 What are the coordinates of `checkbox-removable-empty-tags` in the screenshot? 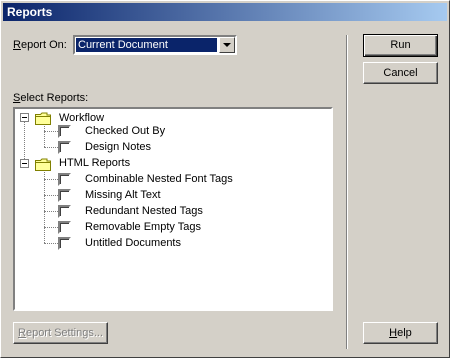 It's located at (64, 227).